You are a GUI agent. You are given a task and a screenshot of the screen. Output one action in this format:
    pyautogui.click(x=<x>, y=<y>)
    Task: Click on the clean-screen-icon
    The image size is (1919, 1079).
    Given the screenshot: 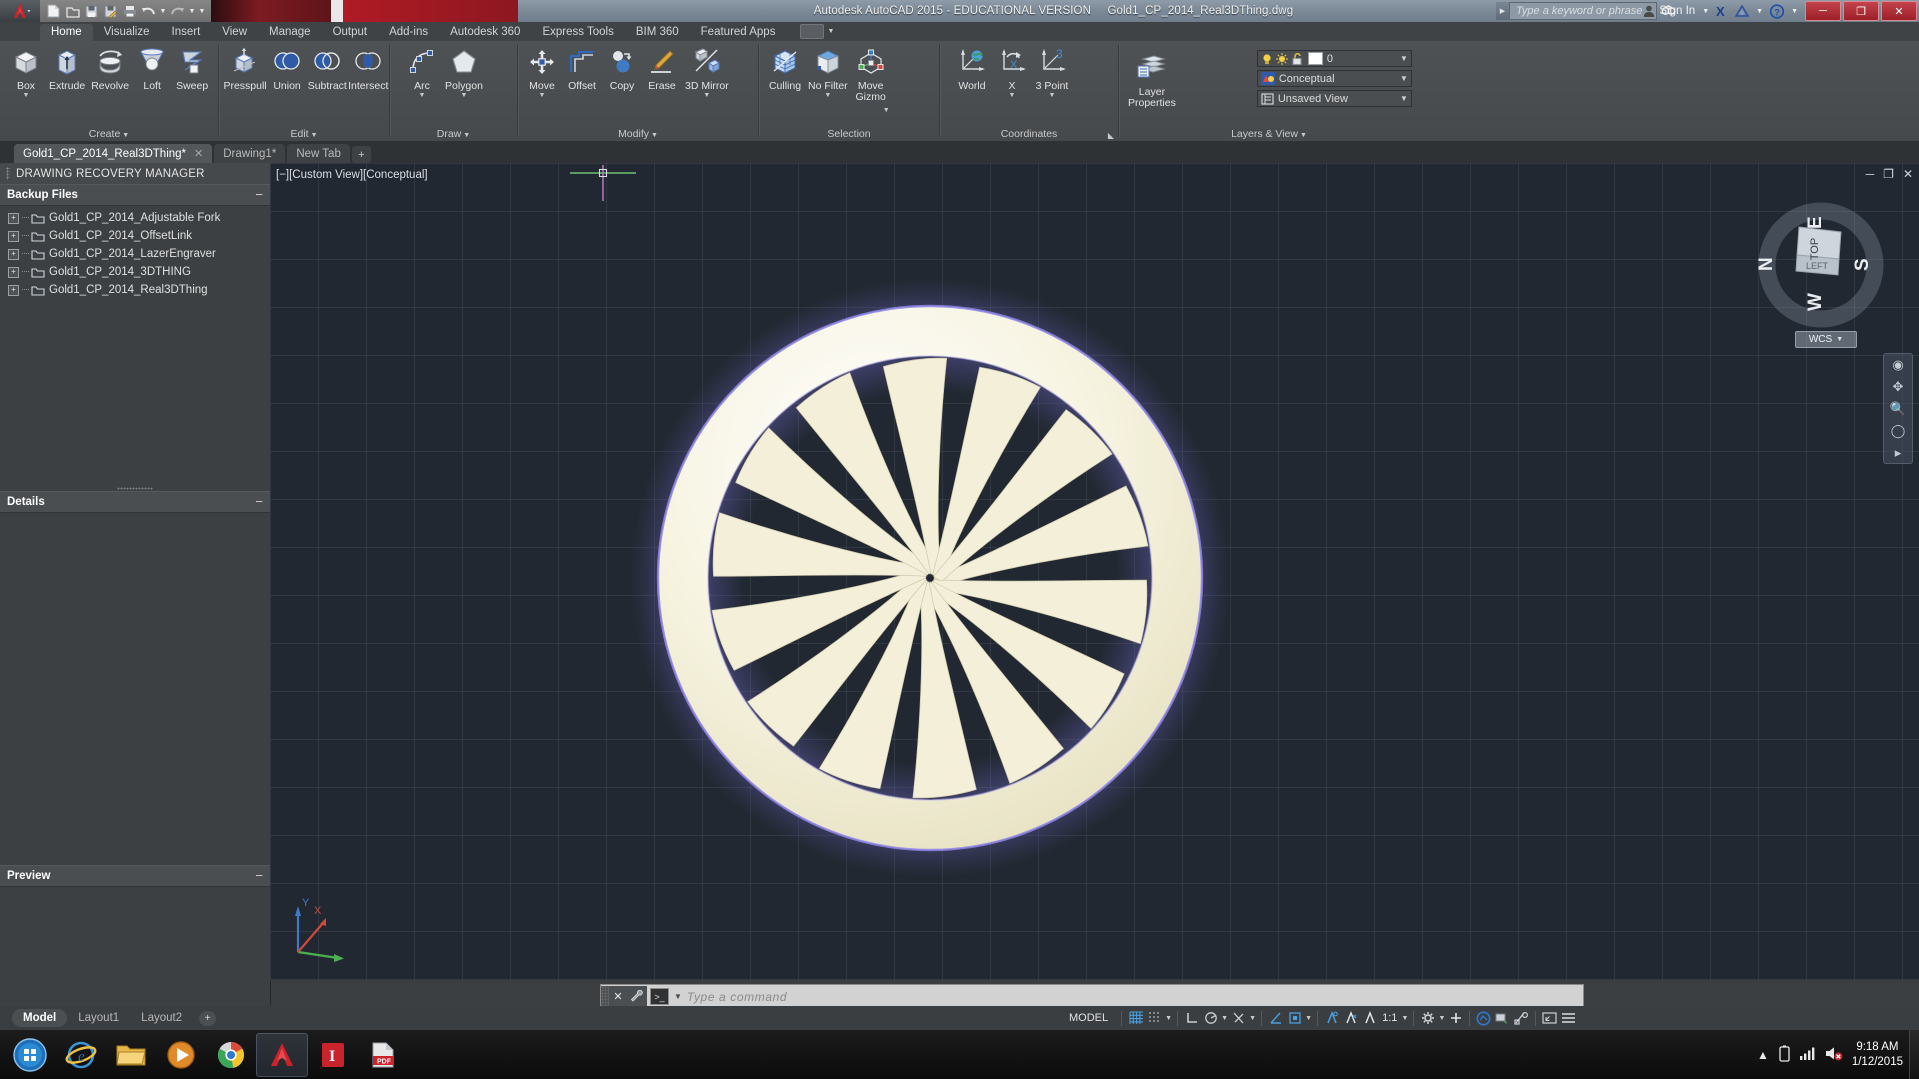 What is the action you would take?
    pyautogui.click(x=1549, y=1018)
    